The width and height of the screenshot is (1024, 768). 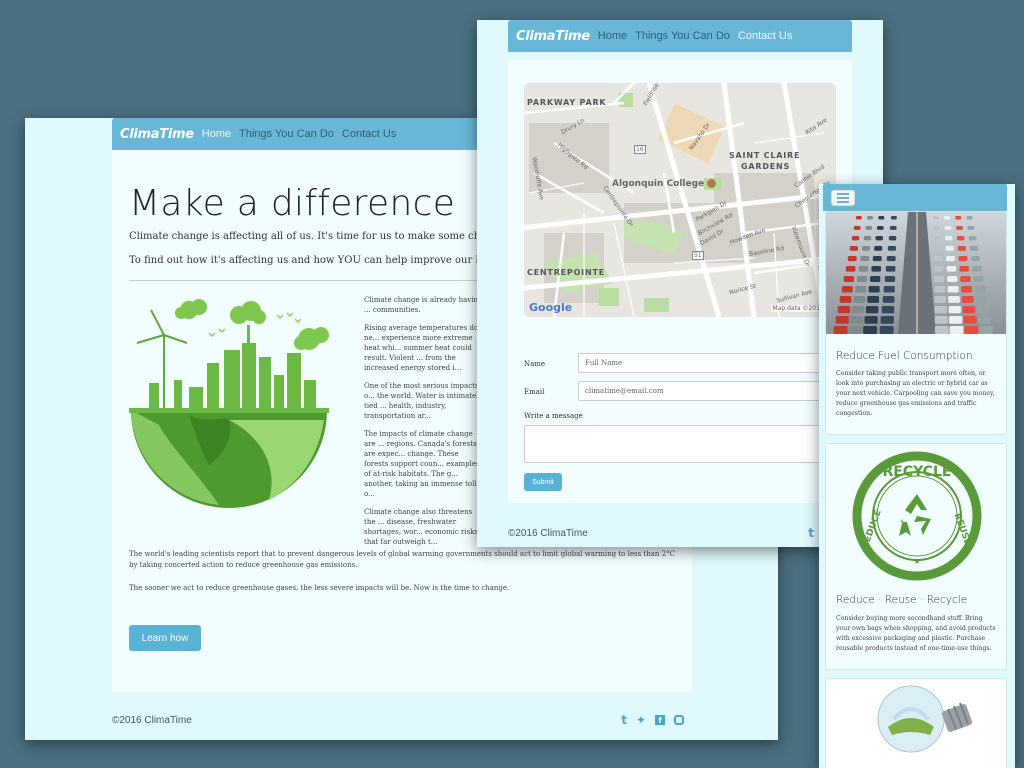 I want to click on map-label: Algonquin College, so click(x=658, y=184).